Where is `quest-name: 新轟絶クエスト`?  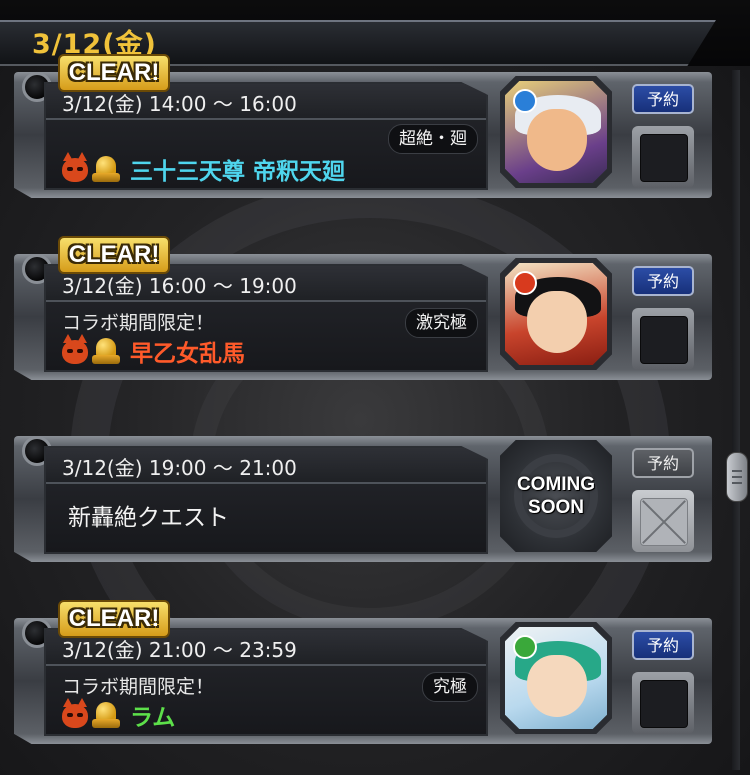
quest-name: 新轟絶クエスト is located at coordinates (148, 518).